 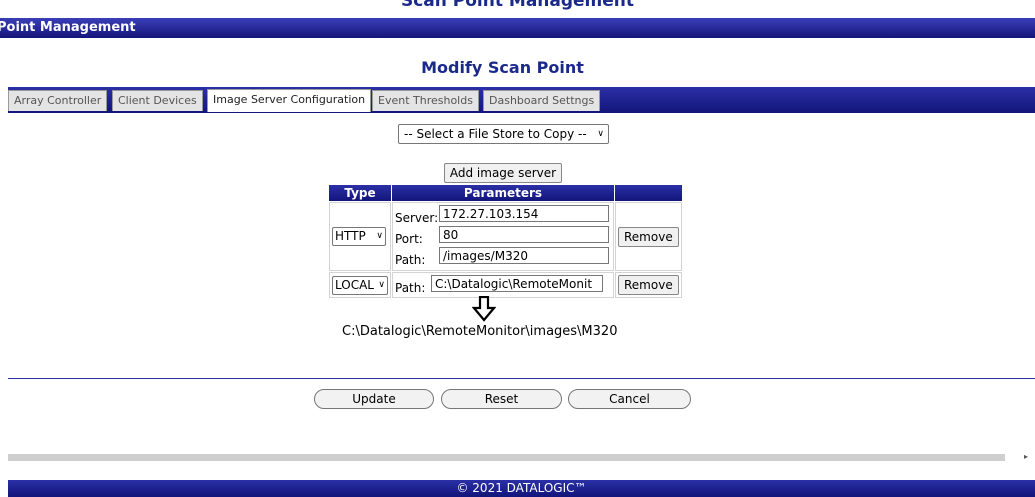 I want to click on cancel-button: Cancel, so click(x=629, y=399).